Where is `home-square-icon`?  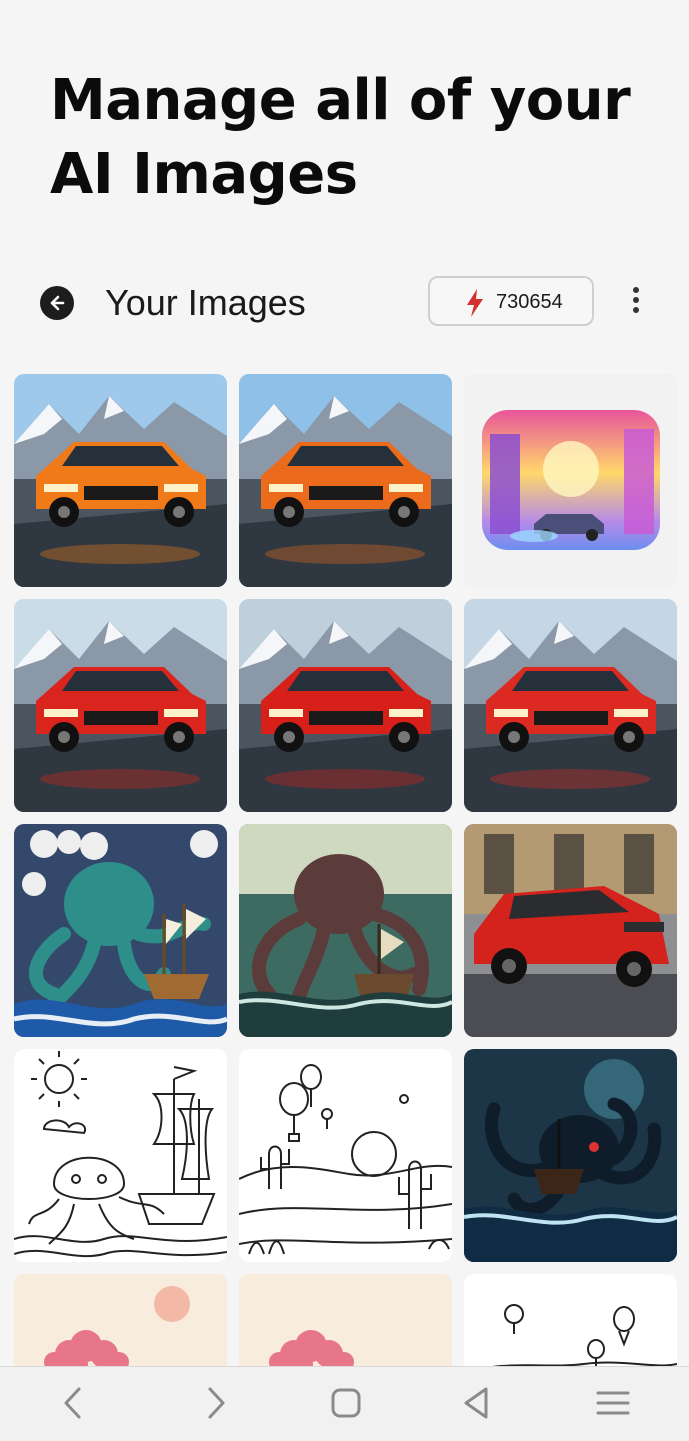
home-square-icon is located at coordinates (346, 1403).